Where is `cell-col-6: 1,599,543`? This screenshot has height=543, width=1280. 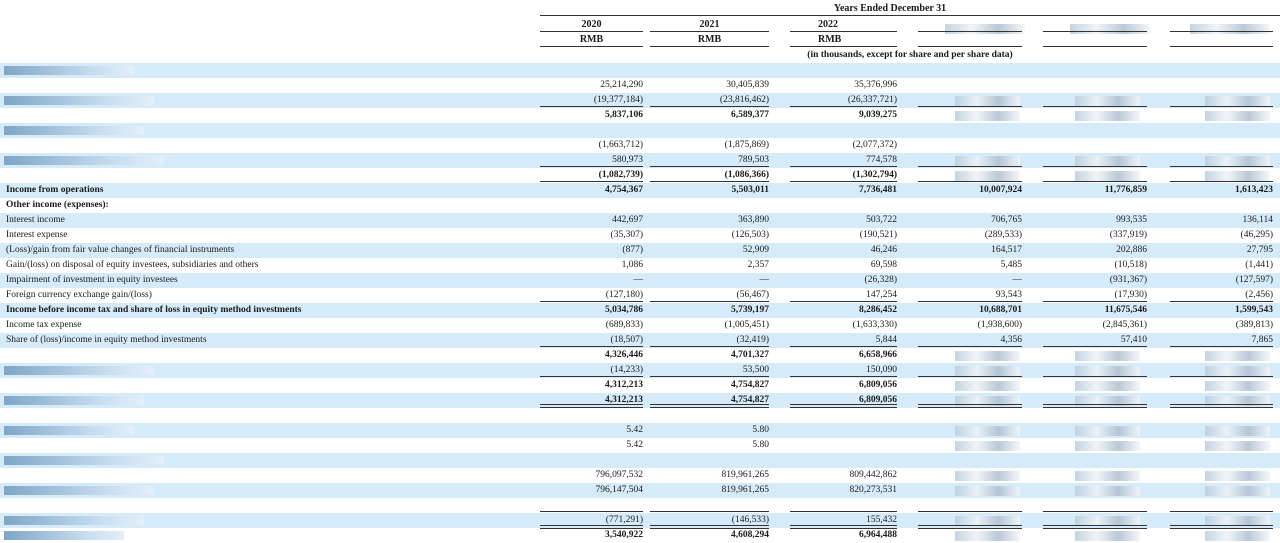
cell-col-6: 1,599,543 is located at coordinates (1254, 310).